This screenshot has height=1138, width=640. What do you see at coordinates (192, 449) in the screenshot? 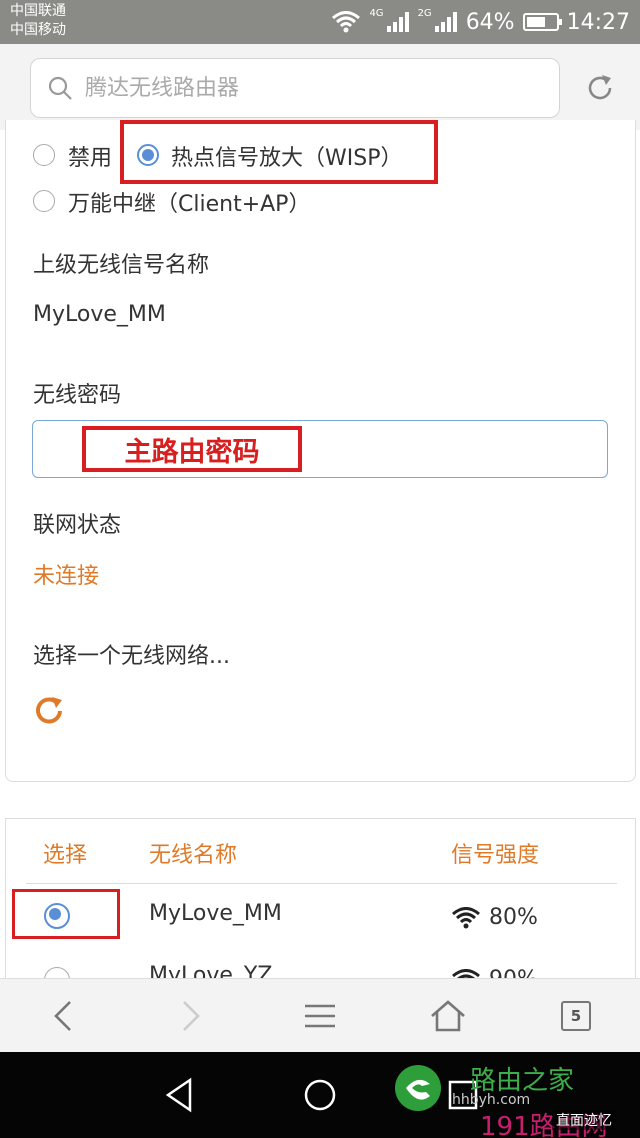
I see `password-annotation: 主路由密码` at bounding box center [192, 449].